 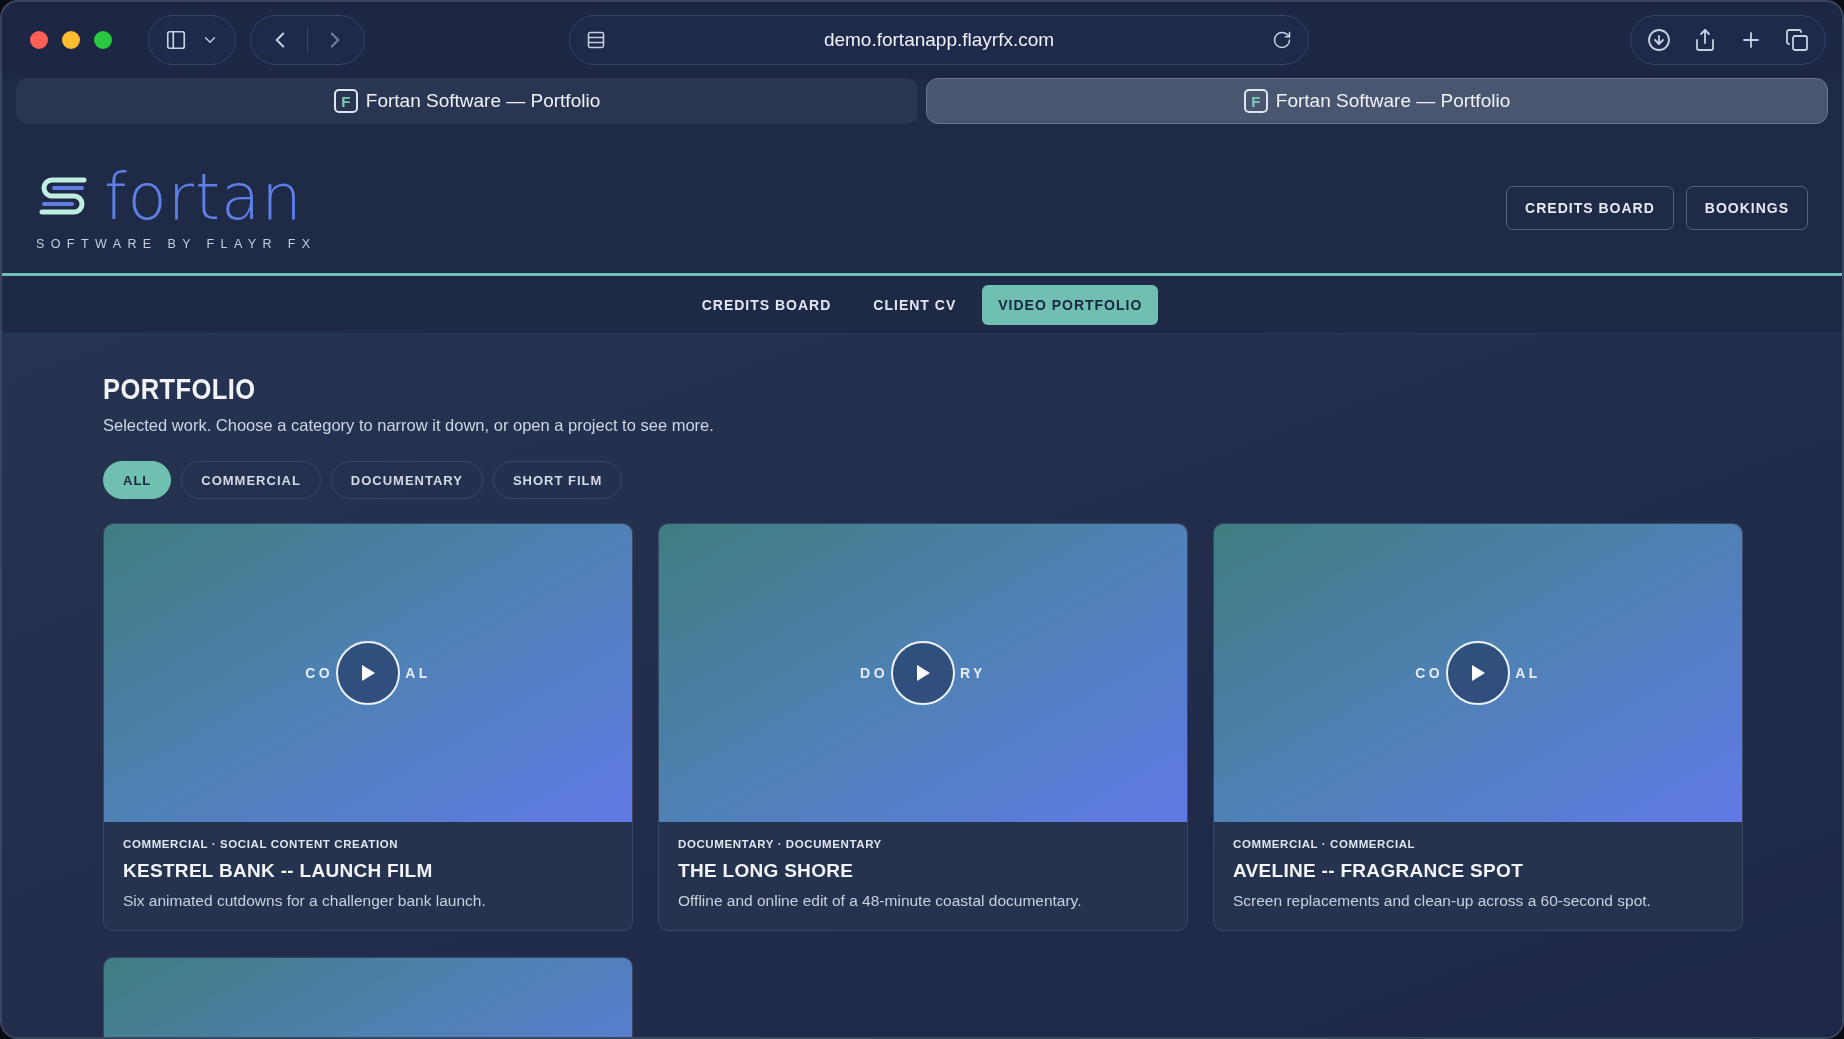 I want to click on logo-wordmark: fortan, so click(x=203, y=196).